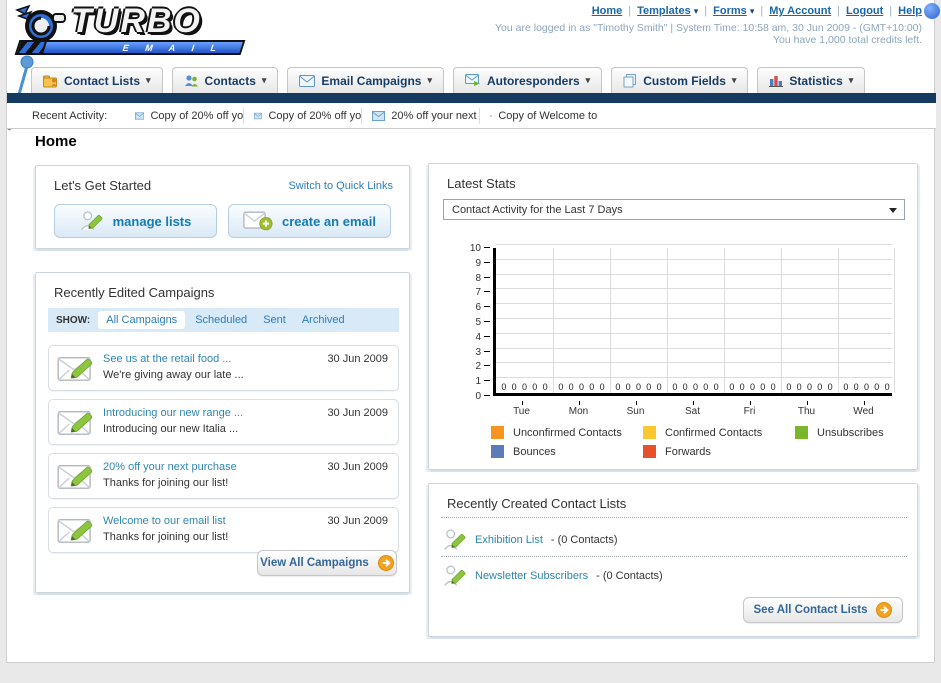 The width and height of the screenshot is (941, 683). What do you see at coordinates (509, 540) in the screenshot?
I see `contact-list-link: Exhibition List` at bounding box center [509, 540].